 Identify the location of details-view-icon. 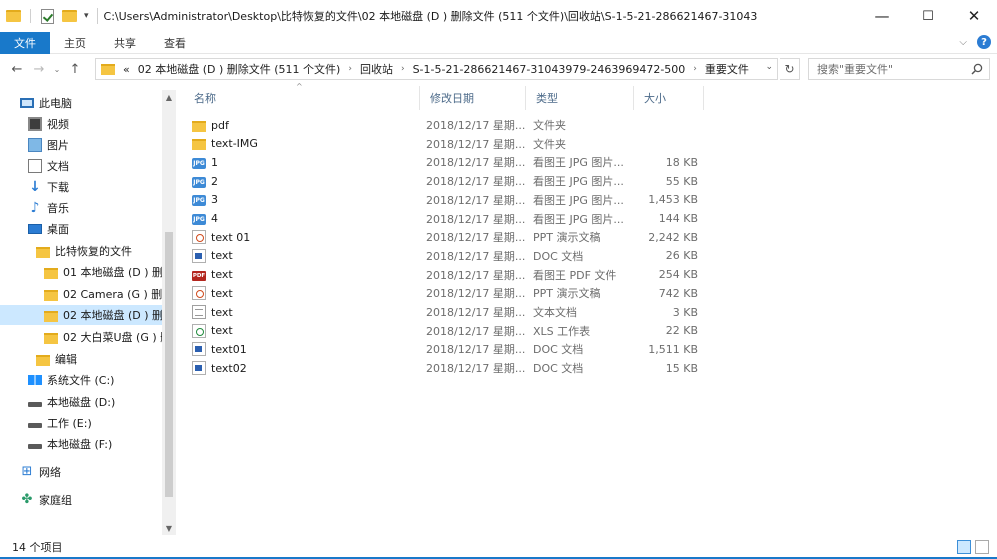
(964, 547).